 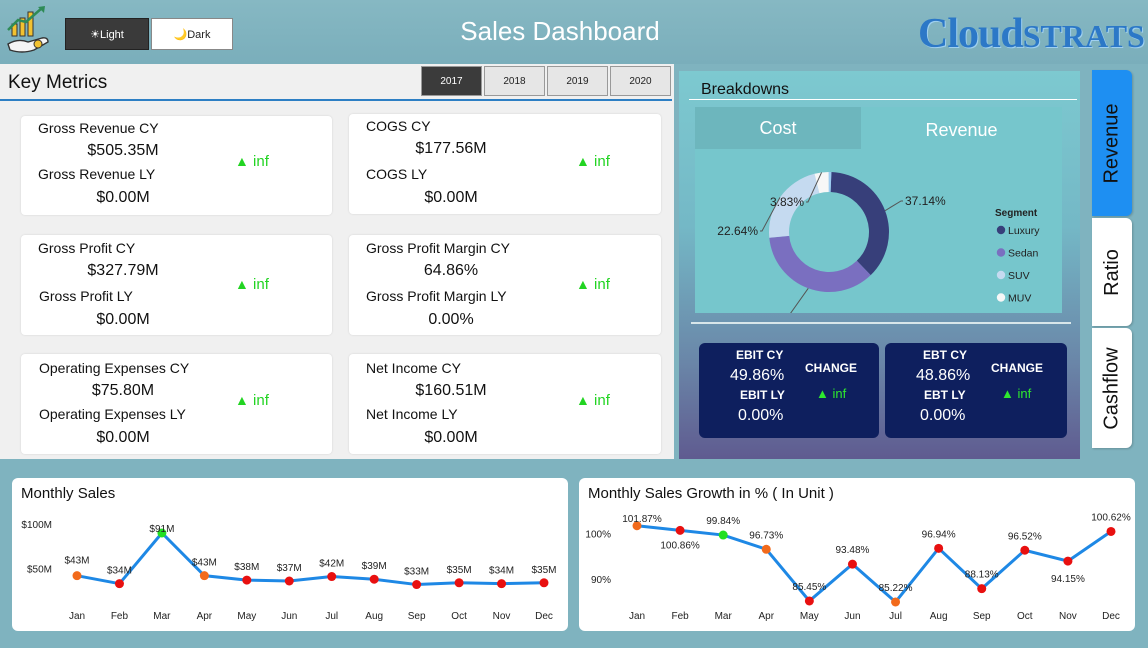 What do you see at coordinates (971, 34) in the screenshot?
I see `brand-prefix: Cloud` at bounding box center [971, 34].